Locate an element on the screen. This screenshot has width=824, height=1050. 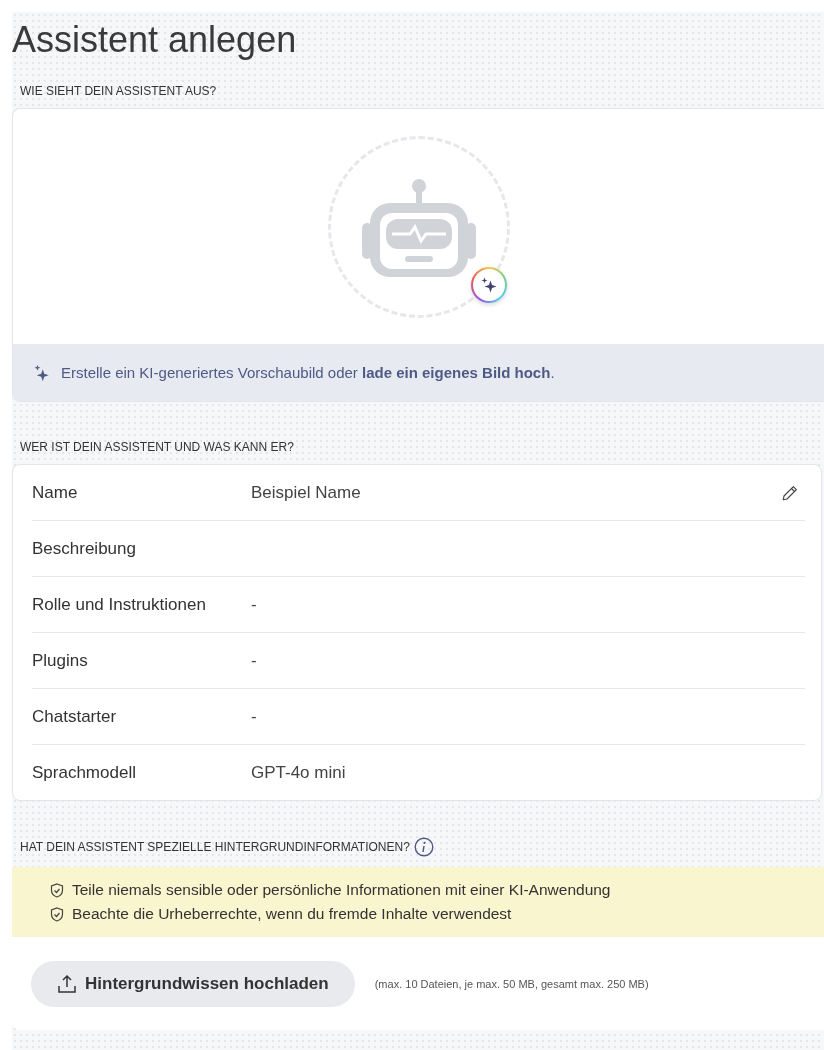
upload-limits: (max. 10 Dateien, je max. 50 MB, gesamt max. 250 MB) is located at coordinates (511, 983).